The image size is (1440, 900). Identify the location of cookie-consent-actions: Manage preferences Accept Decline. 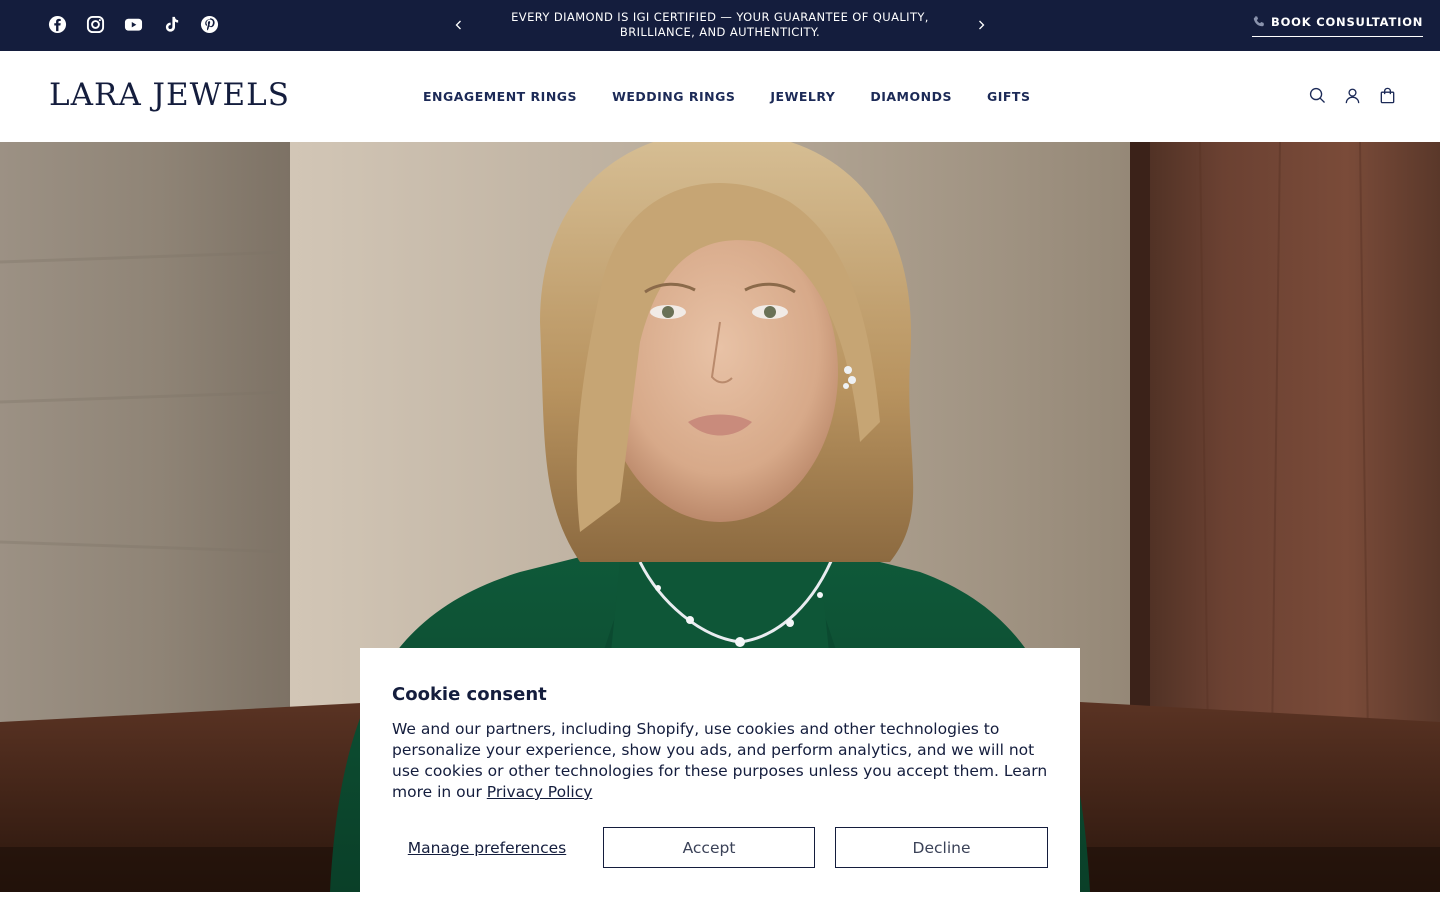
(720, 847).